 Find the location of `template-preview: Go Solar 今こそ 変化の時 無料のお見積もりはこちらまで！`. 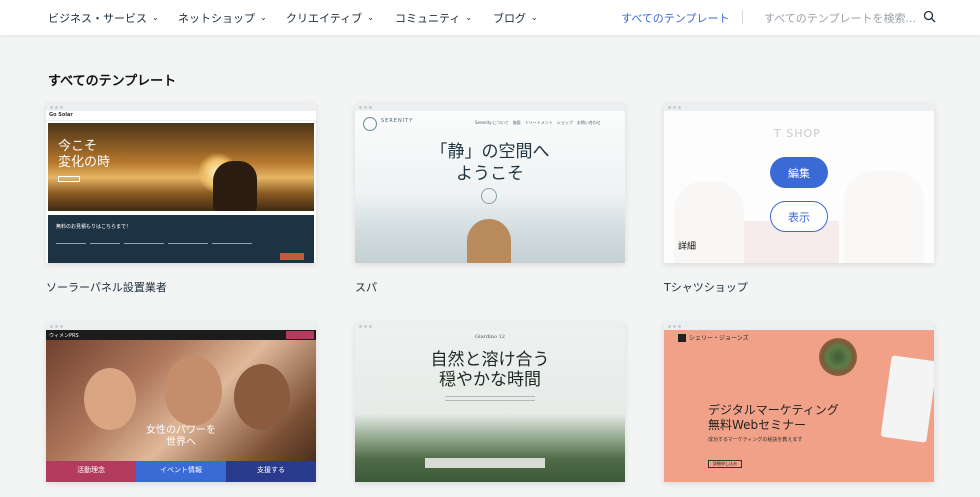

template-preview: Go Solar 今こそ 変化の時 無料のお見積もりはこちらまで！ is located at coordinates (181, 183).